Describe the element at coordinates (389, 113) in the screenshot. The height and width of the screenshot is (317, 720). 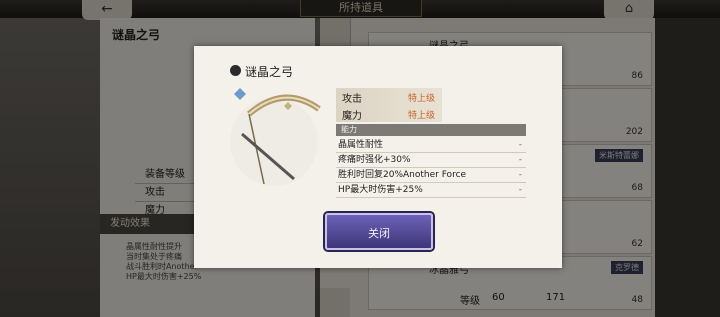
I see `stat-magic: 魔力 特上级` at that location.